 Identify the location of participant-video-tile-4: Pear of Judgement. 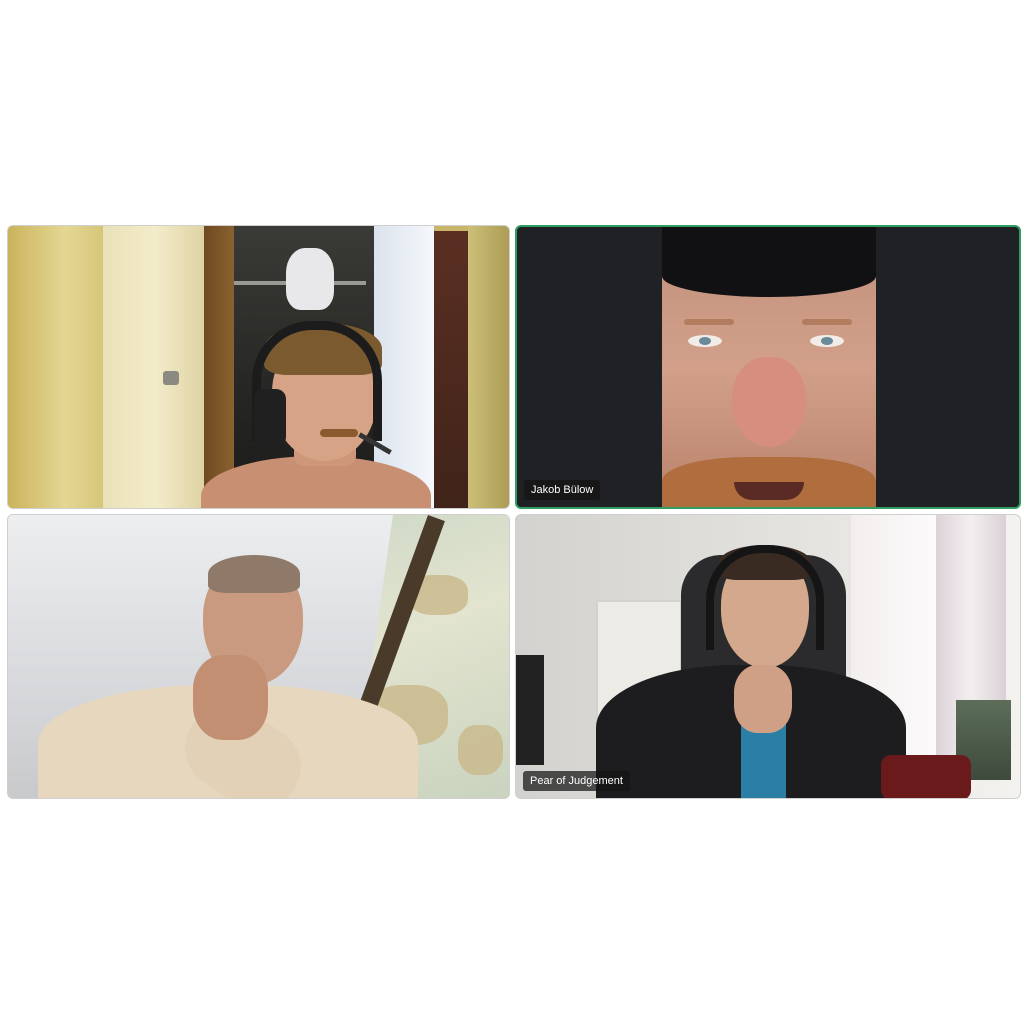
(768, 656).